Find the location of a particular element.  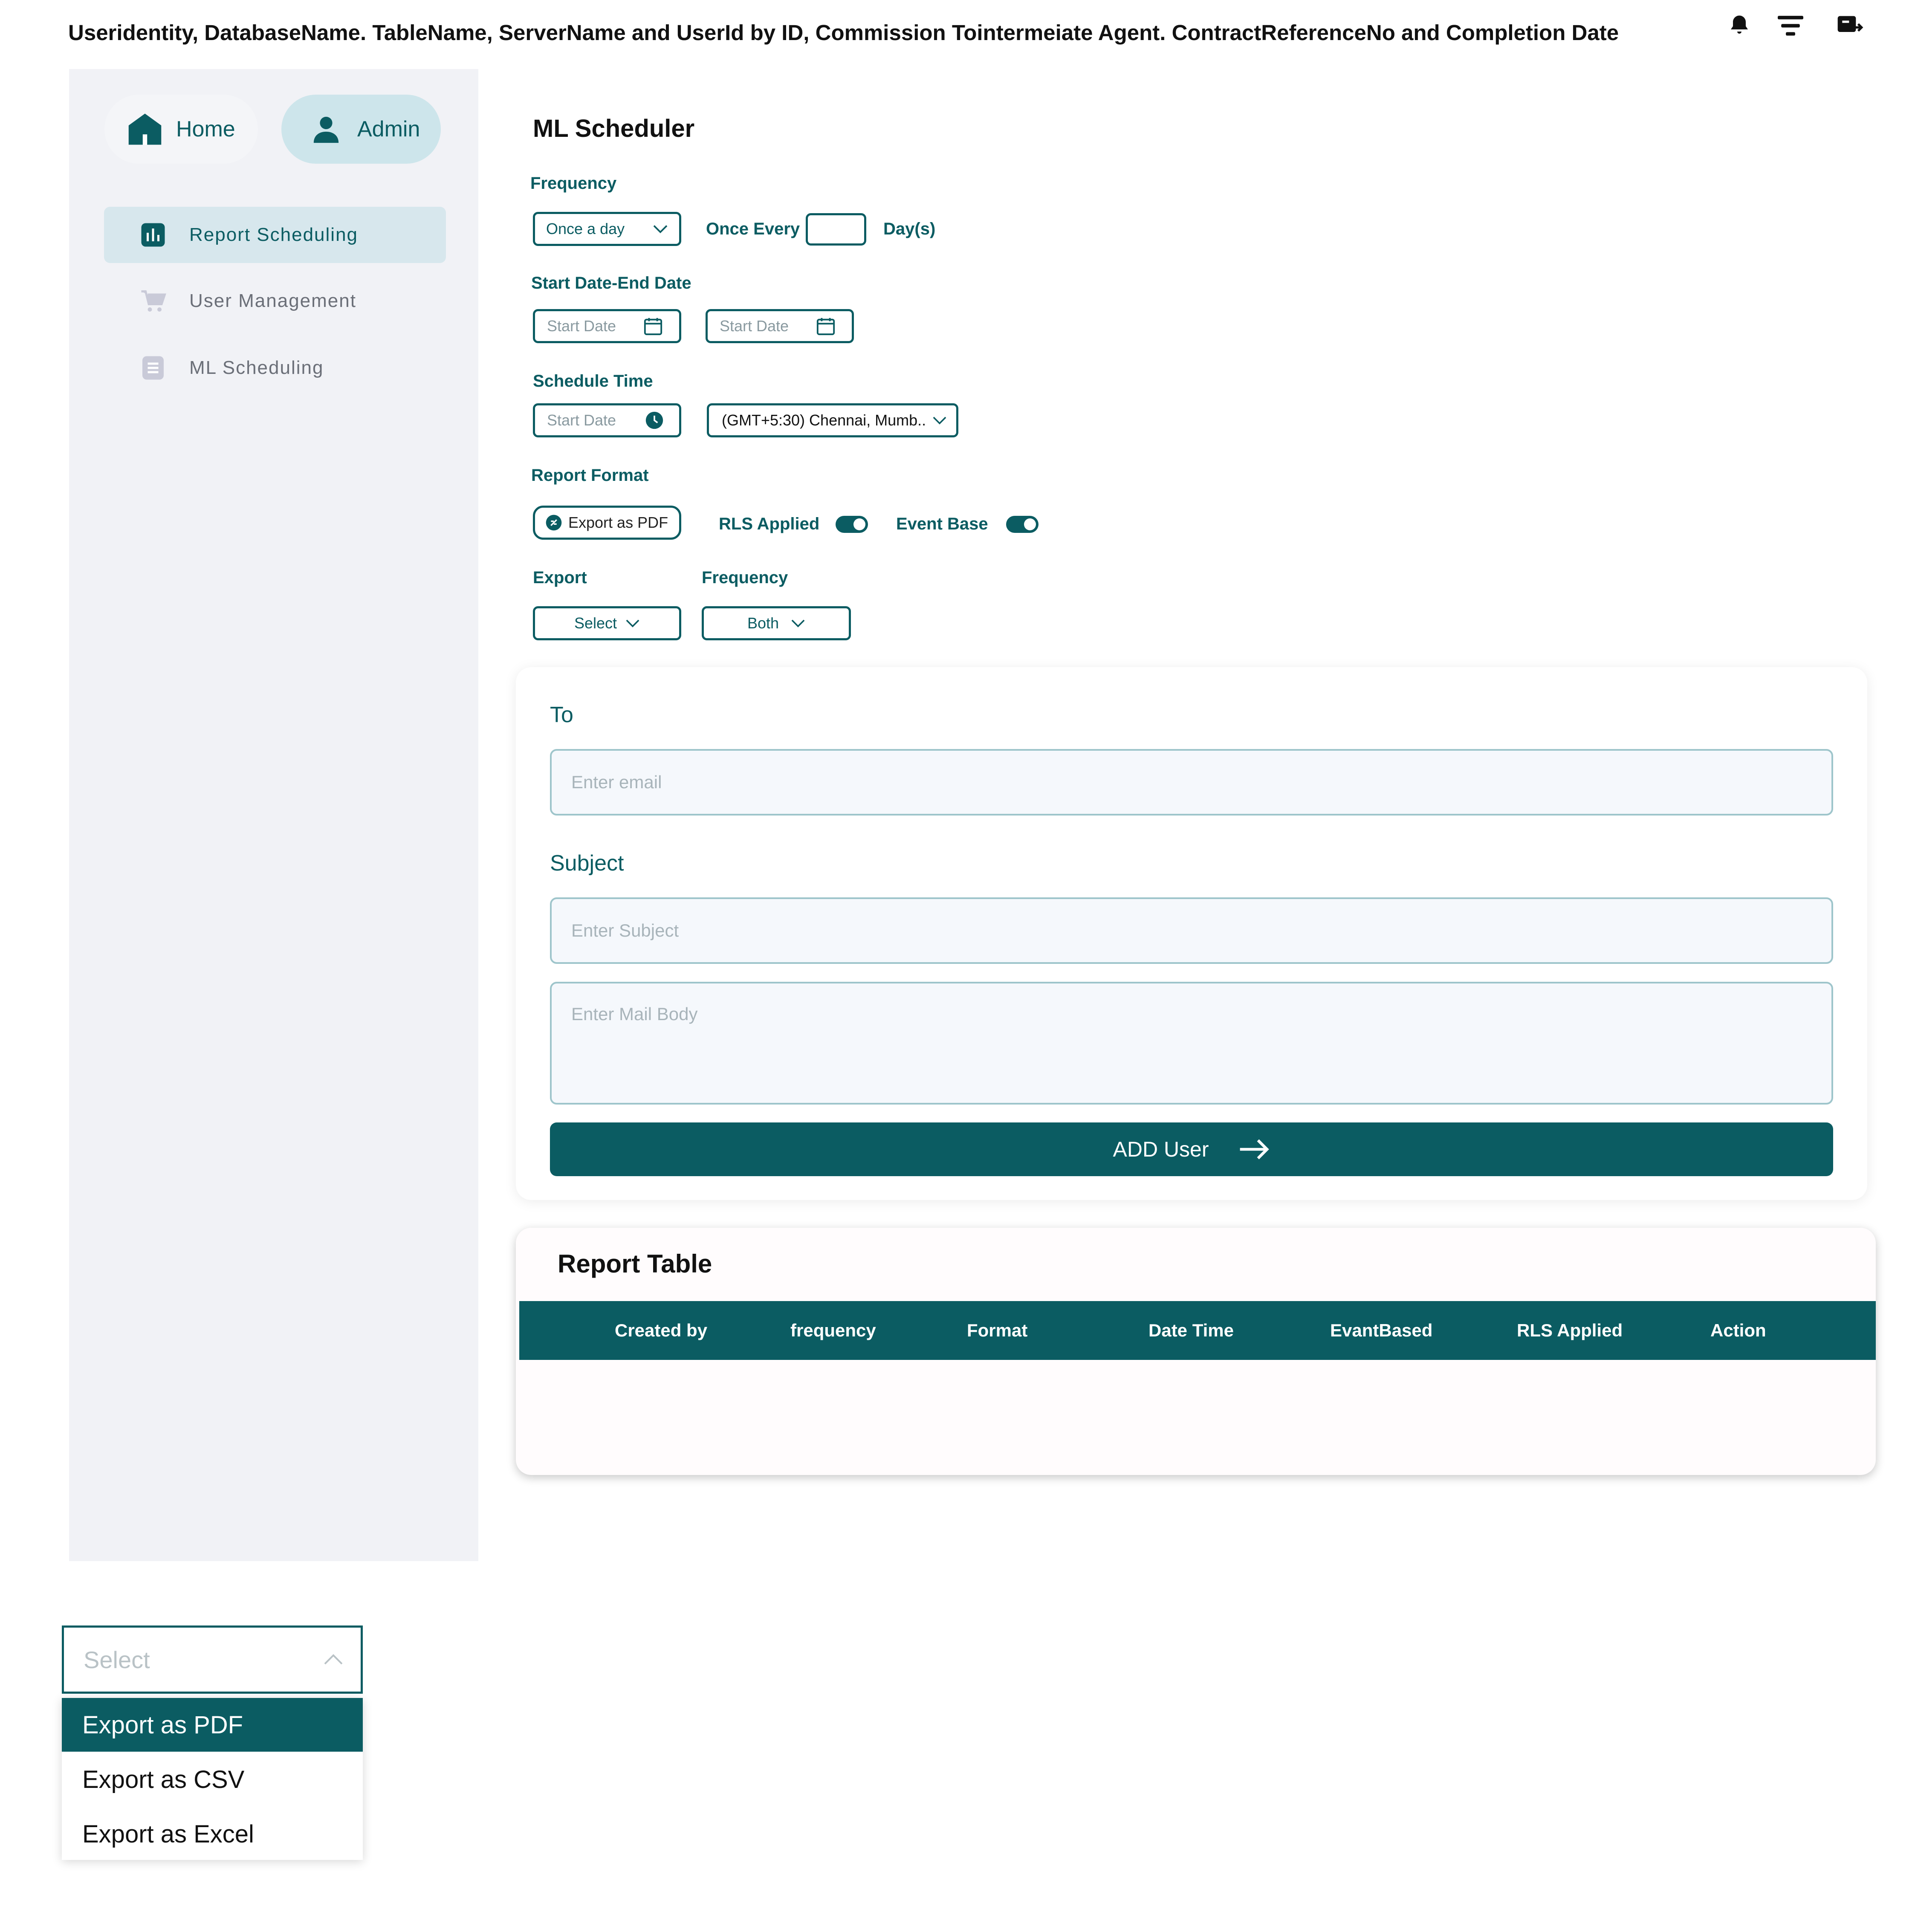

schedule-time-input: Start Date is located at coordinates (607, 420).